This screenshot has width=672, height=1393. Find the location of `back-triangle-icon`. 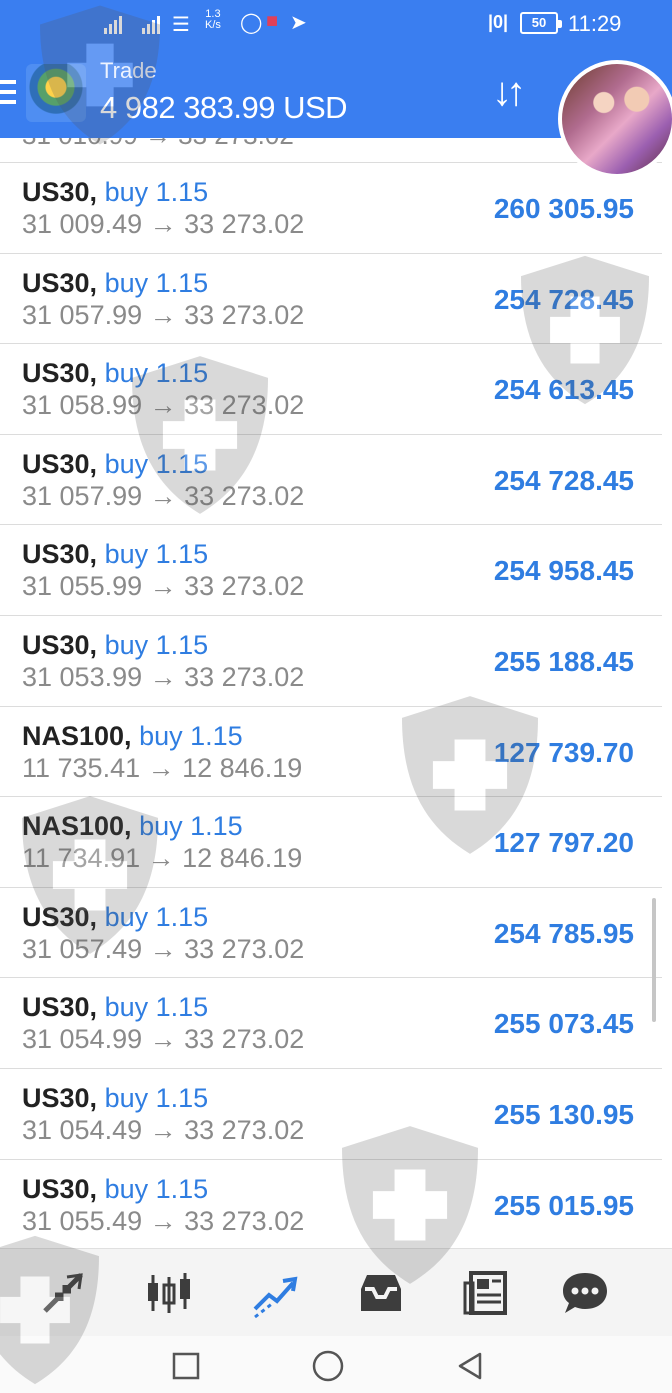

back-triangle-icon is located at coordinates (470, 1366).